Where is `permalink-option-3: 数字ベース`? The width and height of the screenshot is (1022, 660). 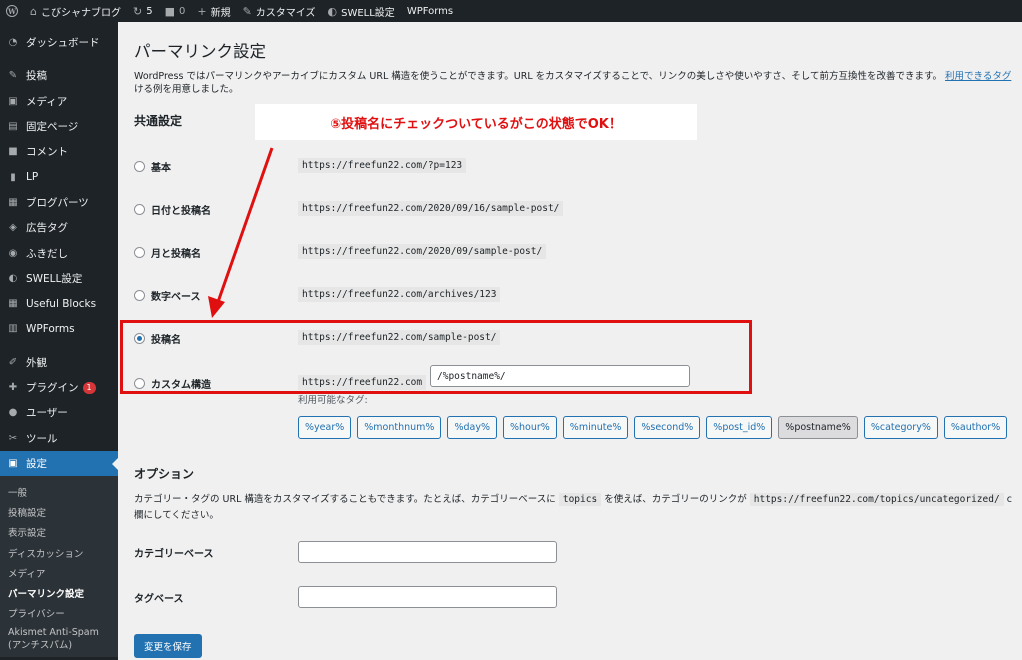 permalink-option-3: 数字ベース is located at coordinates (167, 295).